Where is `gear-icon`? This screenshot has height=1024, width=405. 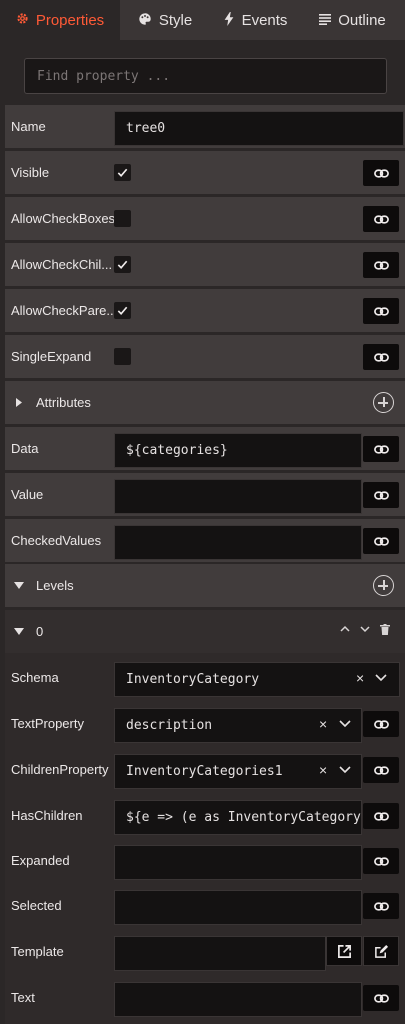 gear-icon is located at coordinates (22, 20).